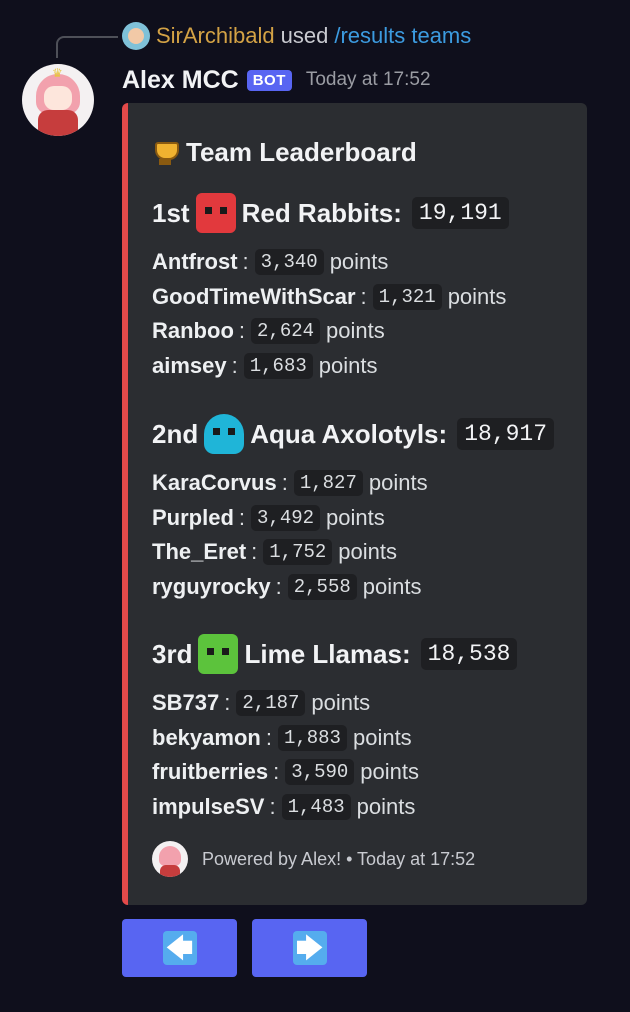 The height and width of the screenshot is (1012, 630). What do you see at coordinates (312, 737) in the screenshot?
I see `member-points: 1,883` at bounding box center [312, 737].